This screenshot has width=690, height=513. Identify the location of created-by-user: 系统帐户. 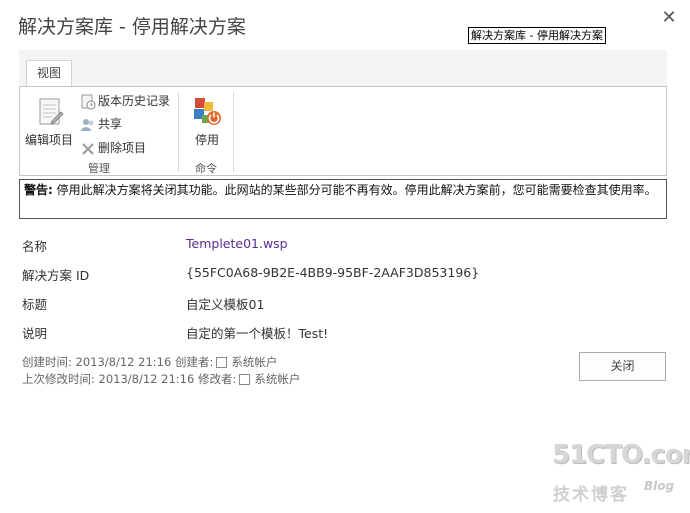
(254, 362).